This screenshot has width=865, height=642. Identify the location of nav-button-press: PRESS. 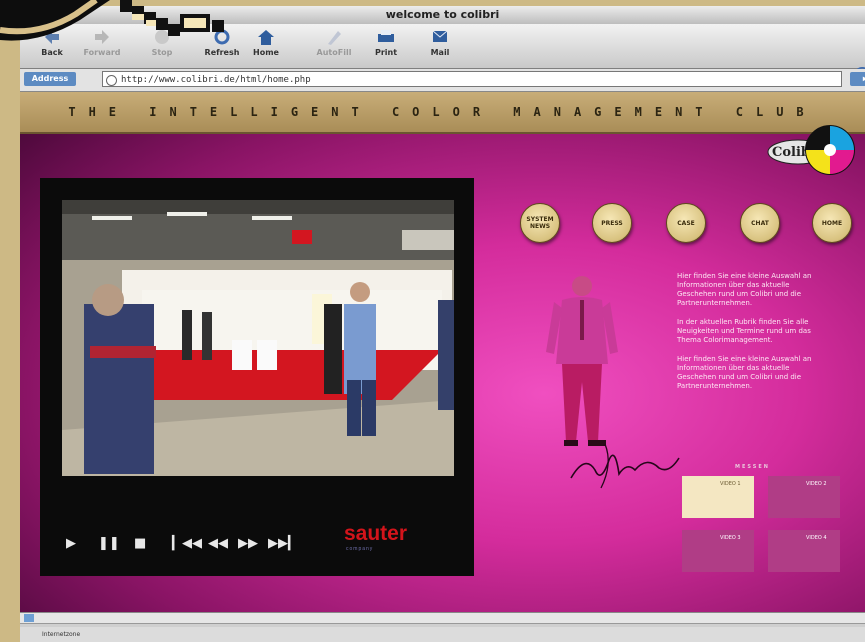
(612, 223).